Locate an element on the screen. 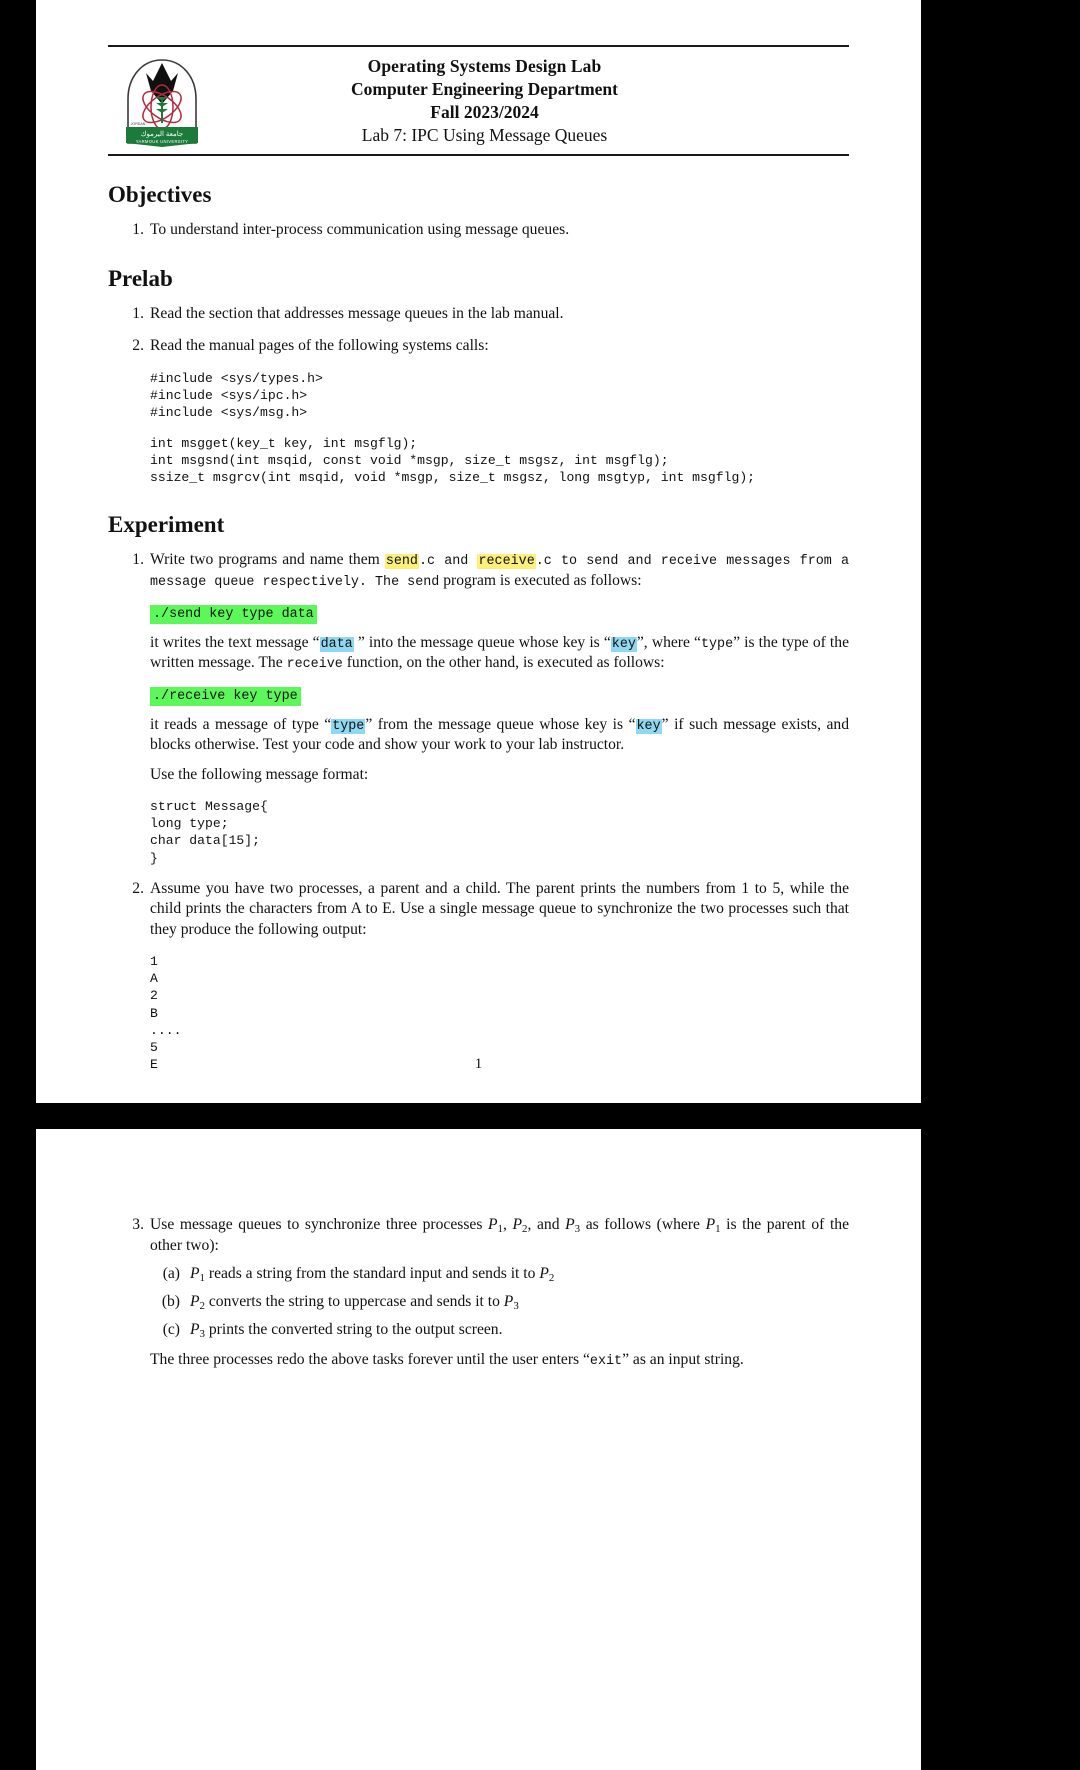 Image resolution: width=1080 pixels, height=1770 pixels. header-line-lab-title: Lab 7: IPC Using Message Queues is located at coordinates (484, 135).